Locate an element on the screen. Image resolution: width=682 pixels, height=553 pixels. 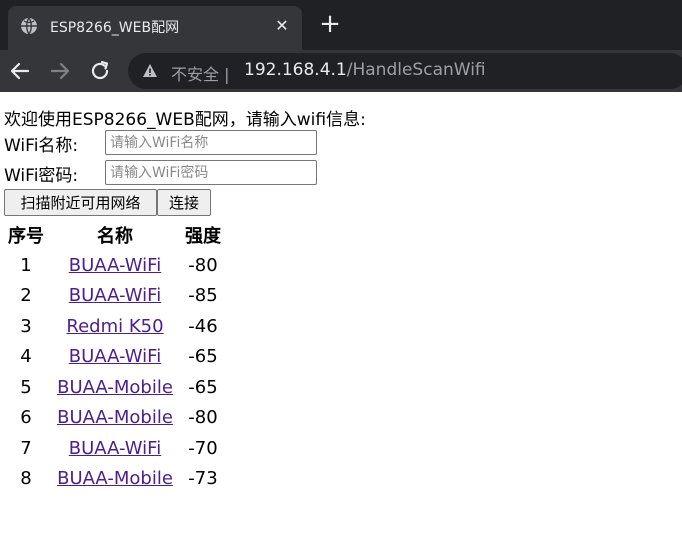
url-text: 192.168.4.1/HandleScanWifi is located at coordinates (365, 70).